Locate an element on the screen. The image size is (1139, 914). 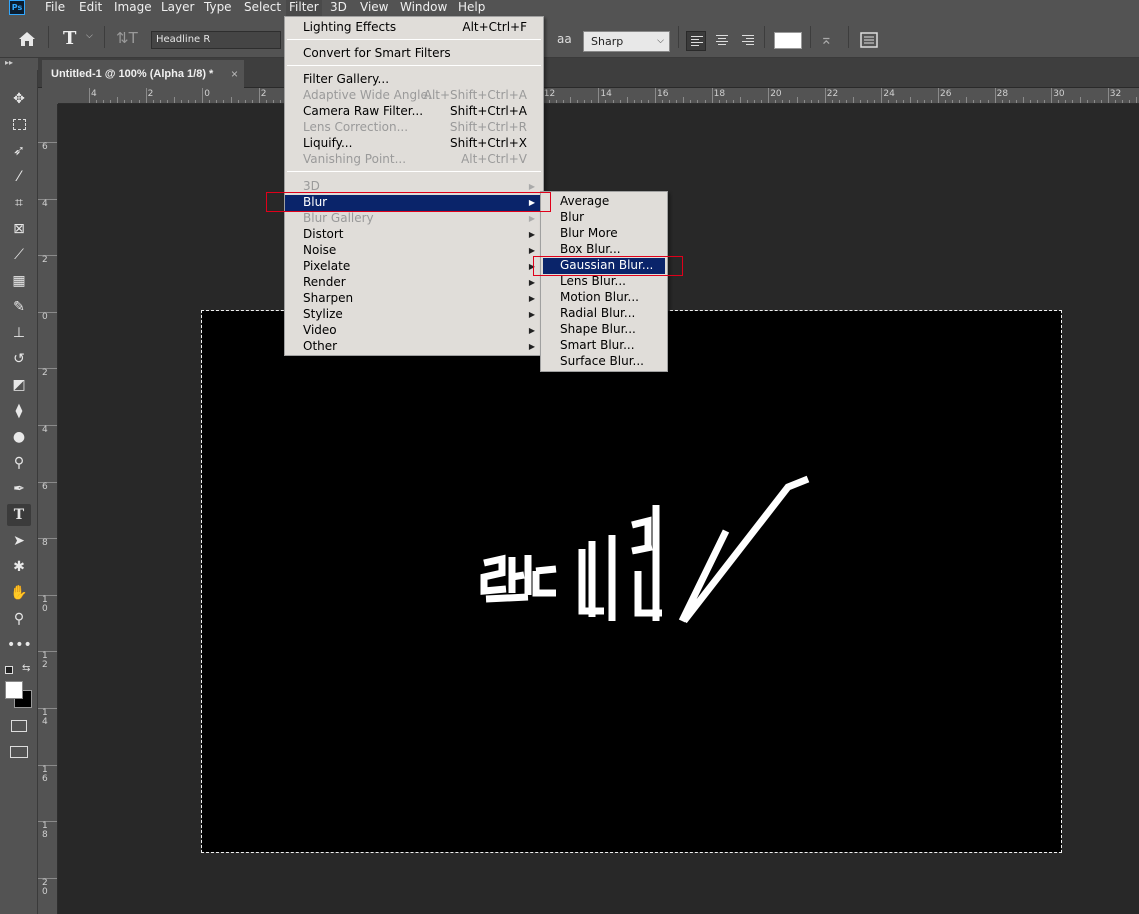
path-select-icon: ➤ is located at coordinates (19, 541).